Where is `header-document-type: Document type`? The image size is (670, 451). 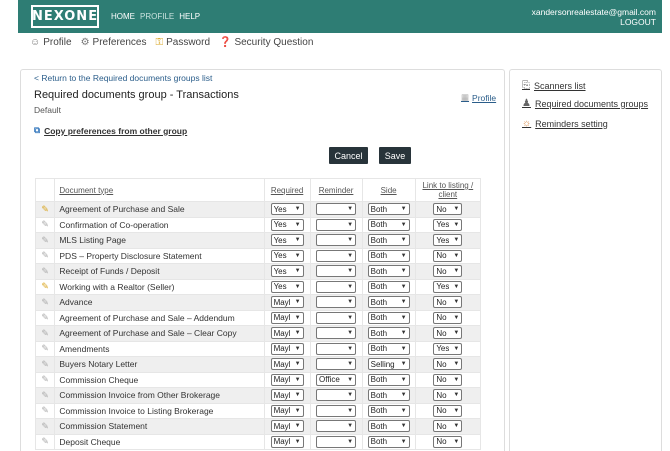 header-document-type: Document type is located at coordinates (159, 190).